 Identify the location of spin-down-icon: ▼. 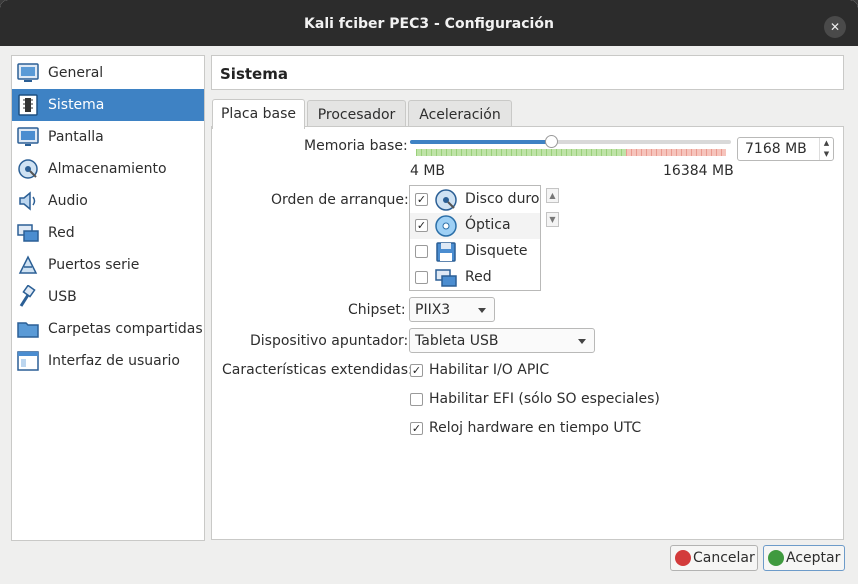
(826, 154).